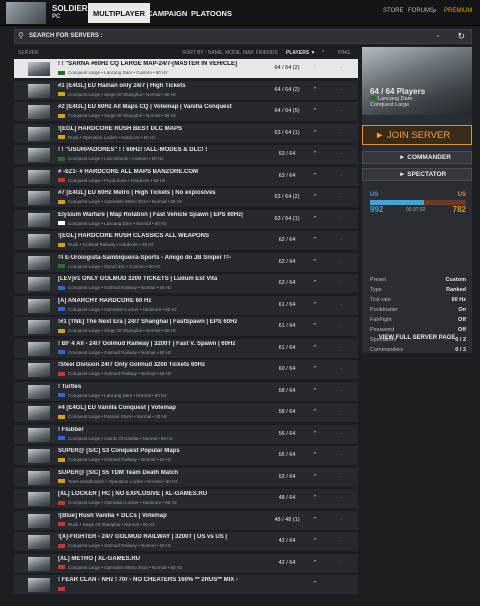 The image size is (480, 606). Describe the element at coordinates (287, 390) in the screenshot. I see `server-players: 58 / 64` at that location.